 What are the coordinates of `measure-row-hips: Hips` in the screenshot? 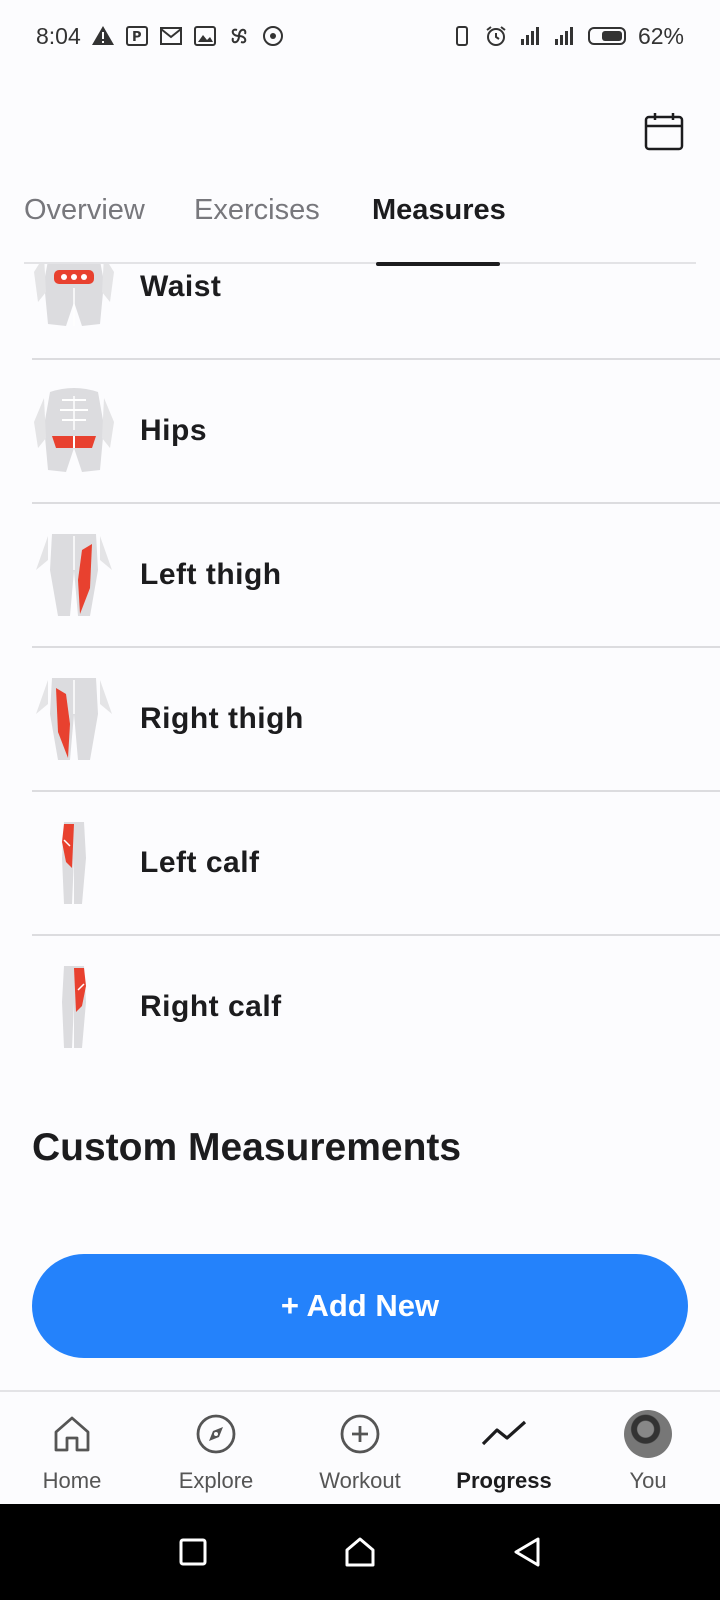 It's located at (376, 432).